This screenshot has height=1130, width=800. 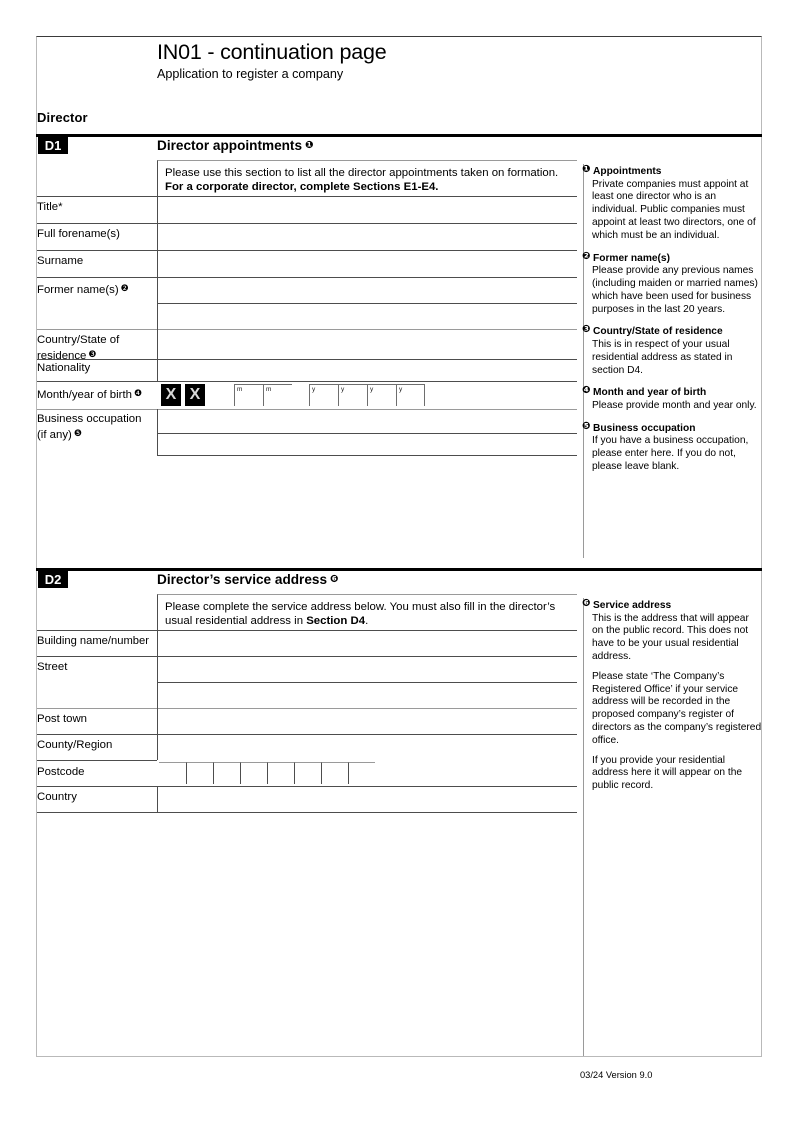 I want to click on section-d1-heading: Director appointments ❶, so click(x=235, y=145).